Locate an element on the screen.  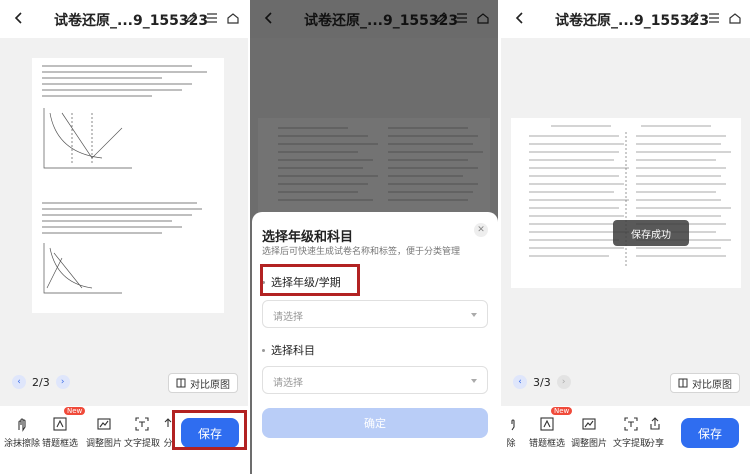
bullet-dot is located at coordinates (263, 350).